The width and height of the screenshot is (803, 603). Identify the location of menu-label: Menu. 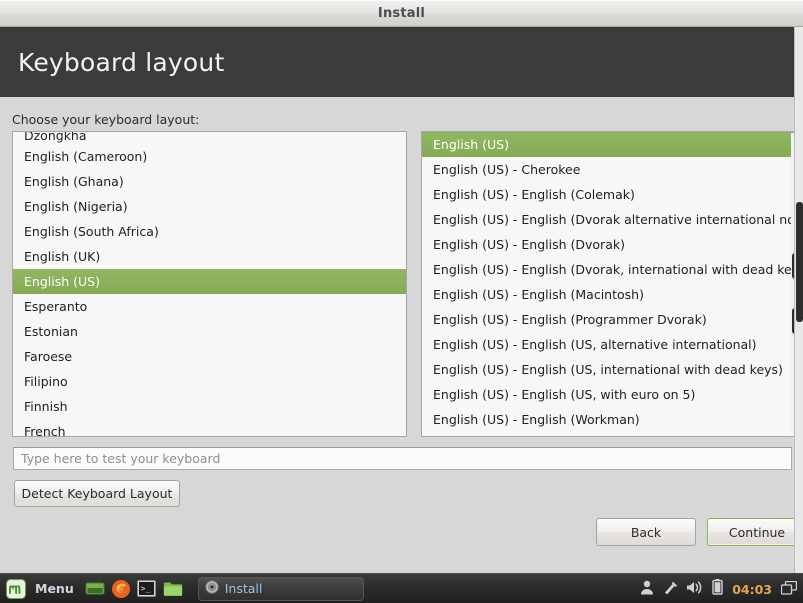
(54, 588).